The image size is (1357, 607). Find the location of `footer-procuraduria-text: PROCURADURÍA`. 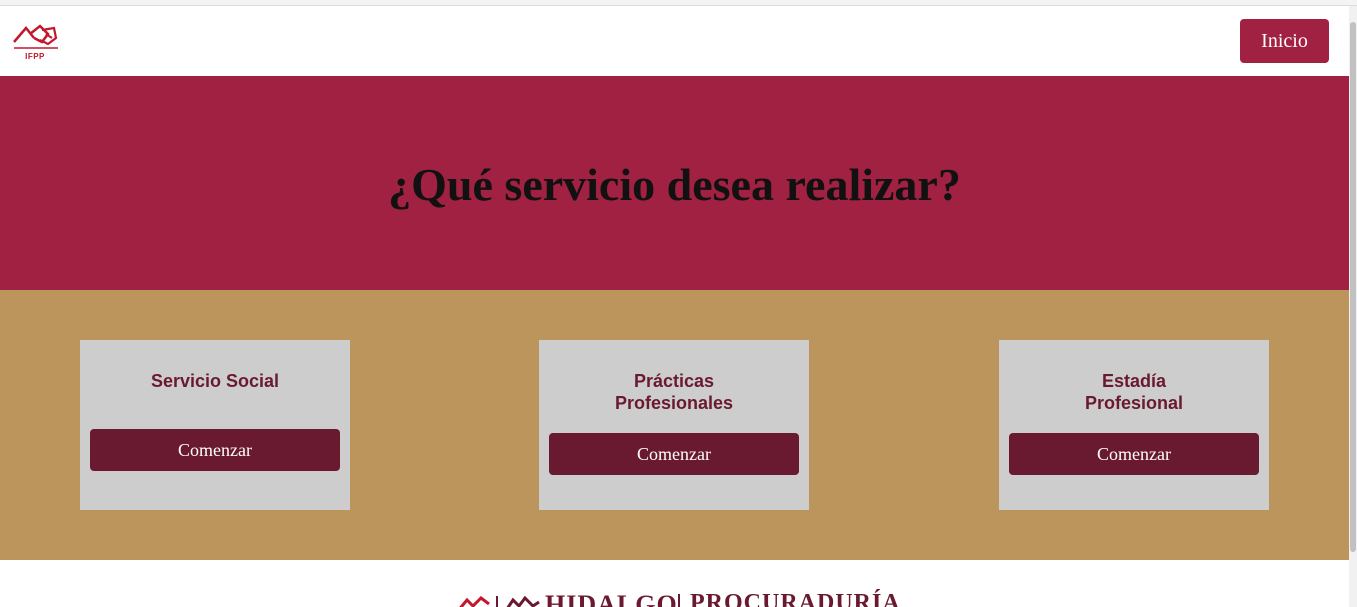

footer-procuraduria-text: PROCURADURÍA is located at coordinates (795, 598).